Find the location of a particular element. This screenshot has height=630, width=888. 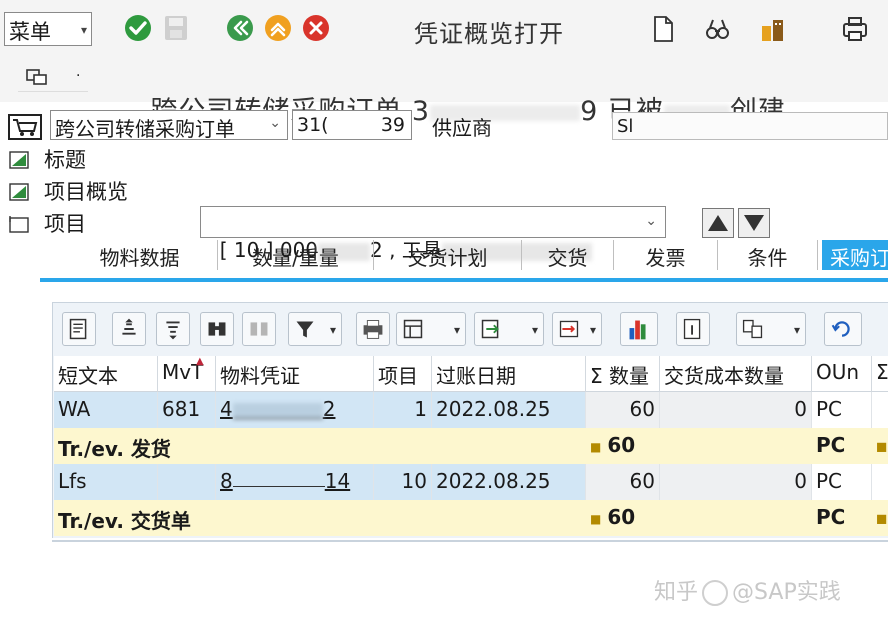

graphic-button is located at coordinates (639, 329).